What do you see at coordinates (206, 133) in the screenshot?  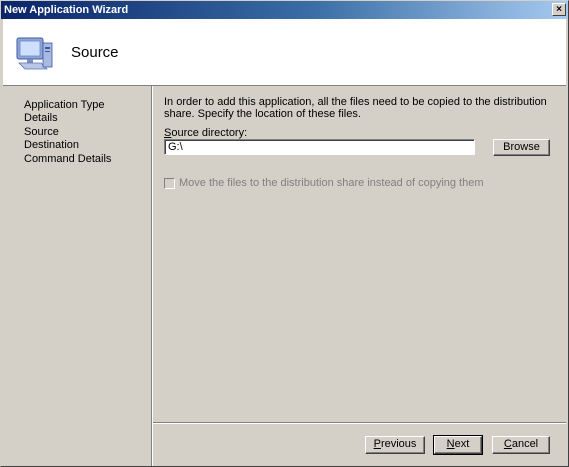 I see `source-directory-label: Source directory:` at bounding box center [206, 133].